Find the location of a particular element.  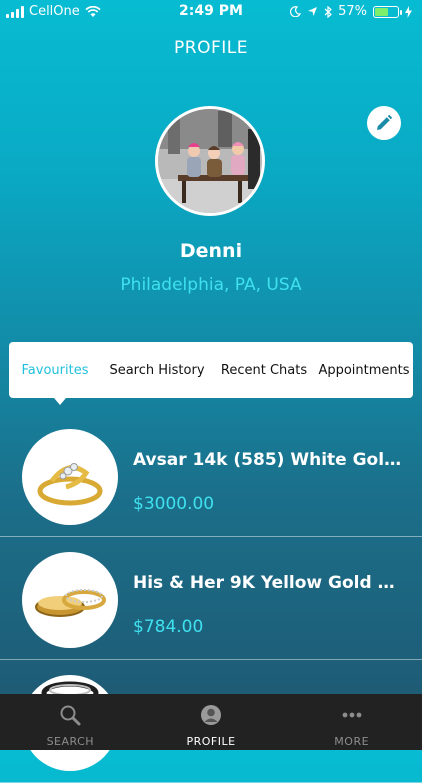

item-price: $3000.00 is located at coordinates (174, 504).